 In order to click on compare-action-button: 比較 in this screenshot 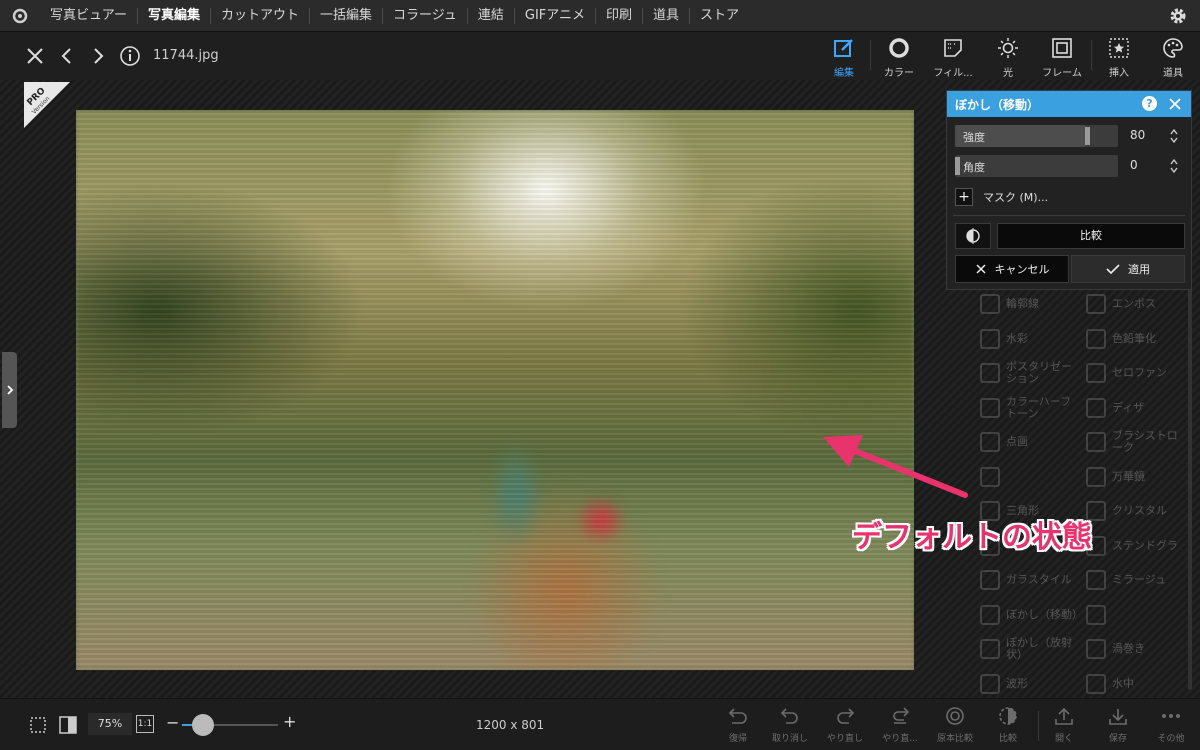, I will do `click(1008, 727)`.